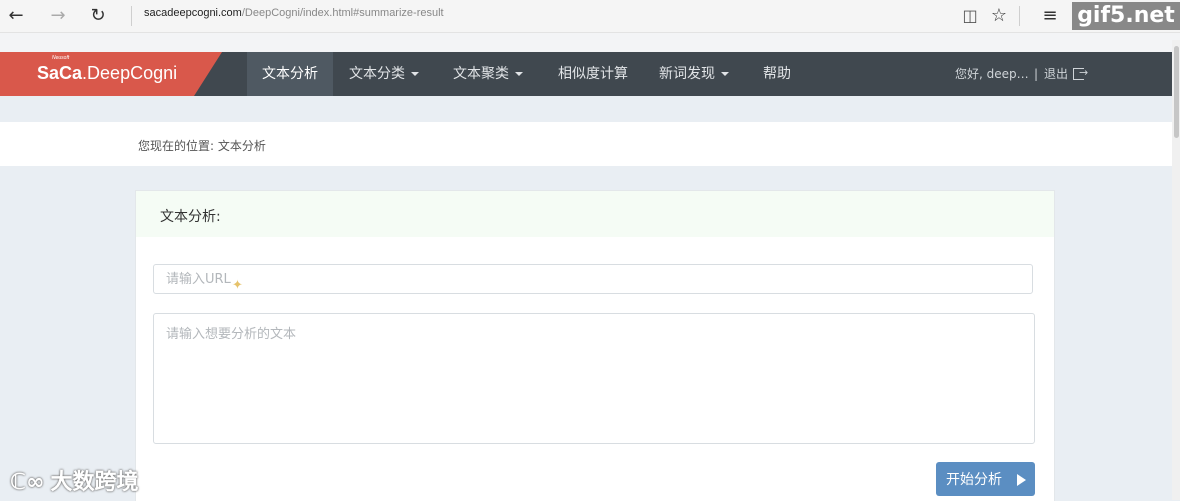 This screenshot has width=1180, height=501. I want to click on reading-view-icon: ◫, so click(970, 16).